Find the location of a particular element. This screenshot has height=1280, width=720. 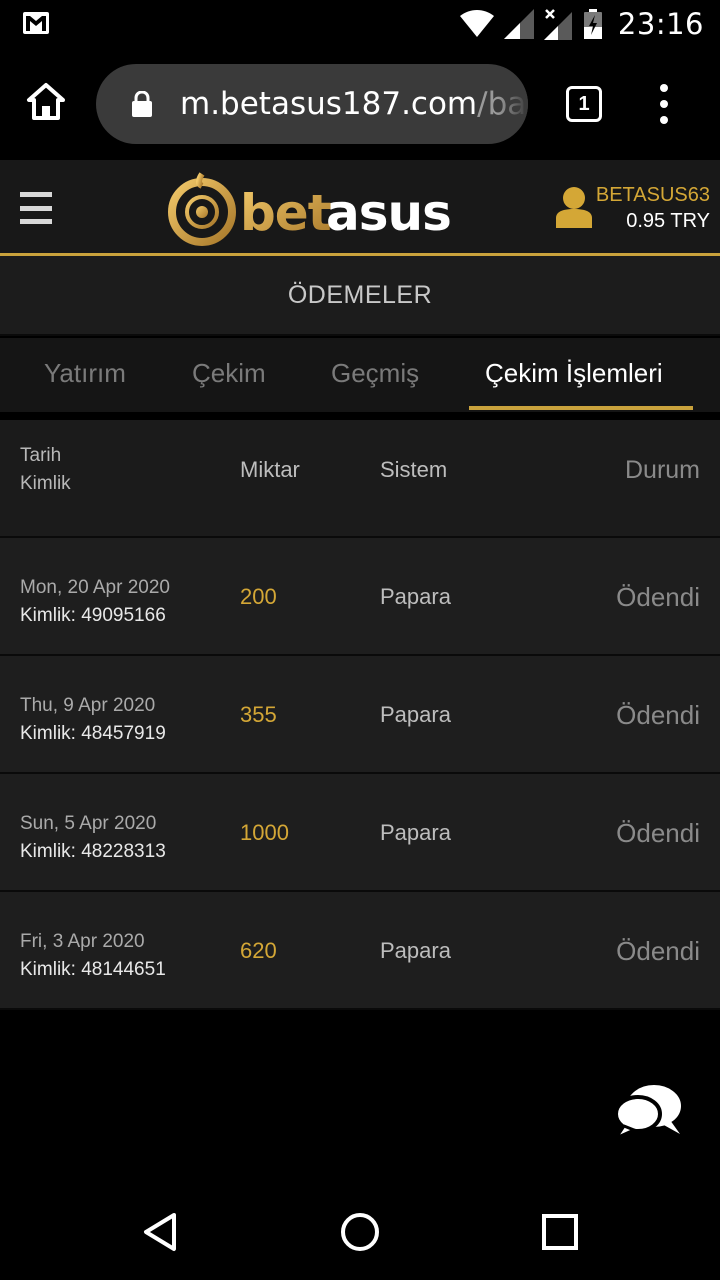

url-text: m.betasus187.com/bal is located at coordinates (354, 104).